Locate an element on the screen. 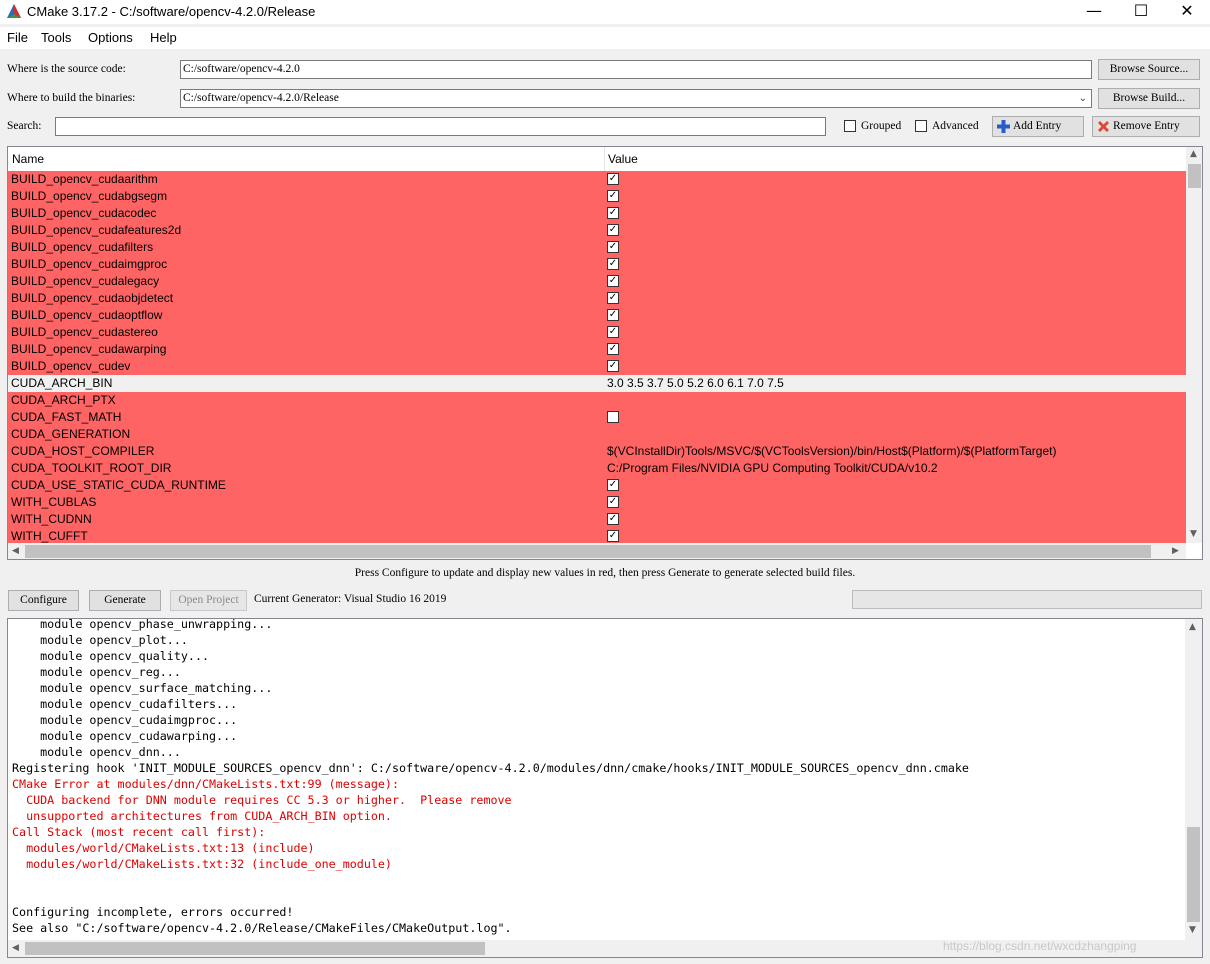 The height and width of the screenshot is (964, 1210). log-hscroll-thumb is located at coordinates (255, 948).